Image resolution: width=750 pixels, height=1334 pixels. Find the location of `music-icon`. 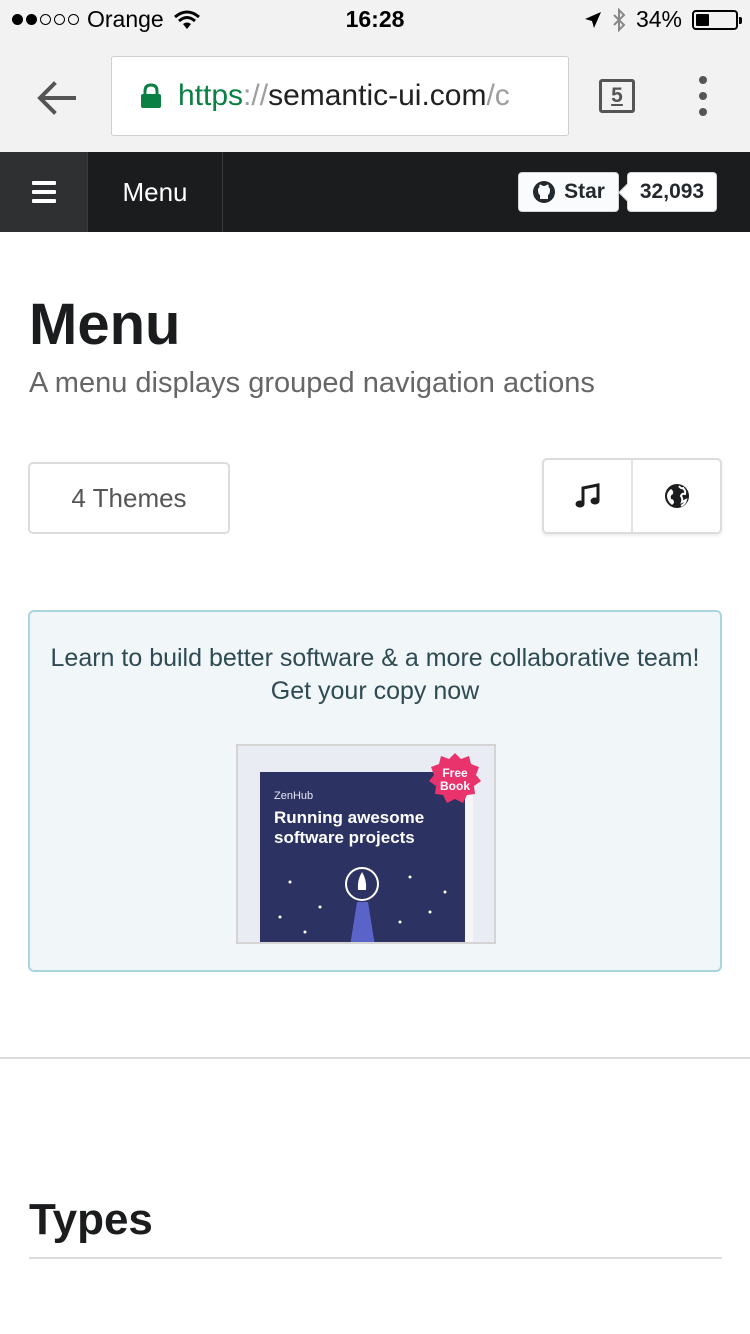

music-icon is located at coordinates (587, 495).